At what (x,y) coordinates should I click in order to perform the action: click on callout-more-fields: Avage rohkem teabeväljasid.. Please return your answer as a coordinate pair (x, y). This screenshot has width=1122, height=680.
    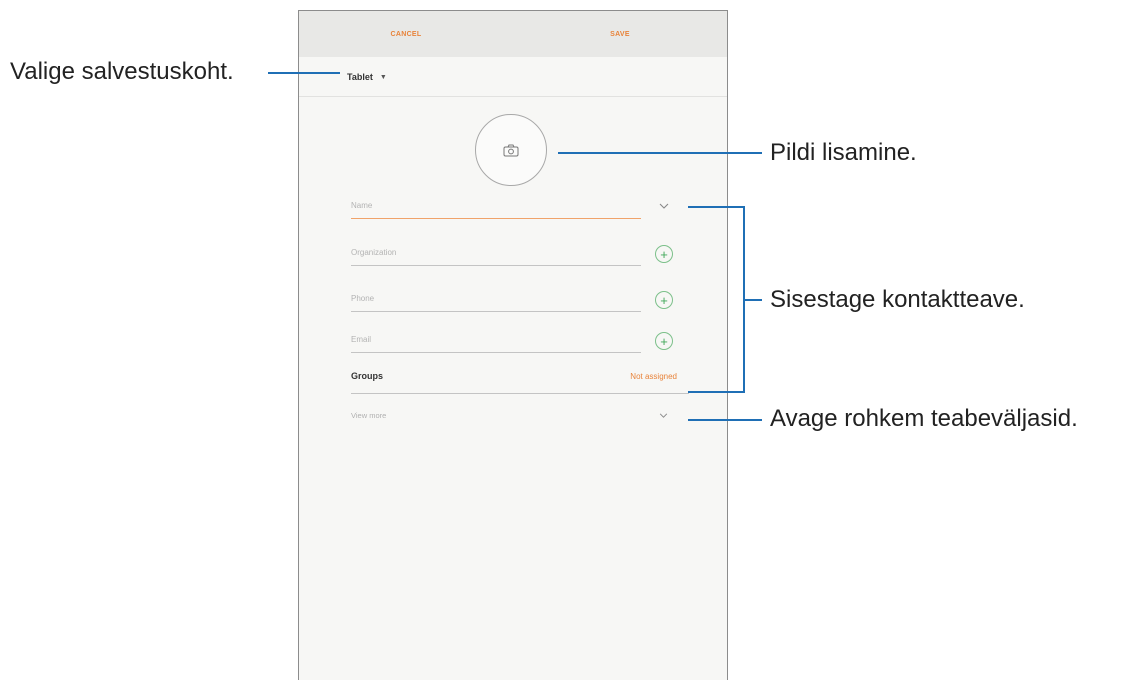
    Looking at the image, I should click on (924, 418).